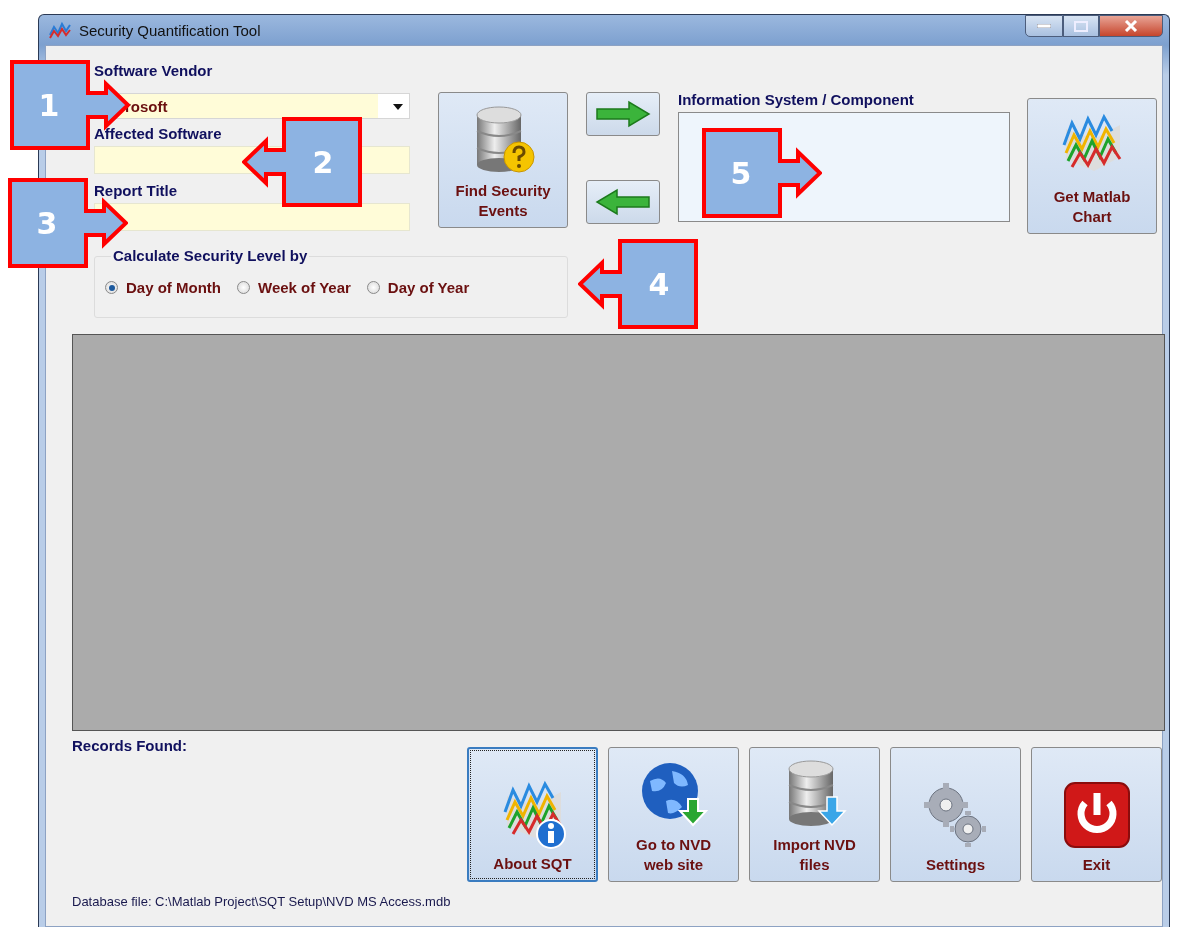 The image size is (1178, 927). What do you see at coordinates (158, 133) in the screenshot?
I see `field-label: Affected Software` at bounding box center [158, 133].